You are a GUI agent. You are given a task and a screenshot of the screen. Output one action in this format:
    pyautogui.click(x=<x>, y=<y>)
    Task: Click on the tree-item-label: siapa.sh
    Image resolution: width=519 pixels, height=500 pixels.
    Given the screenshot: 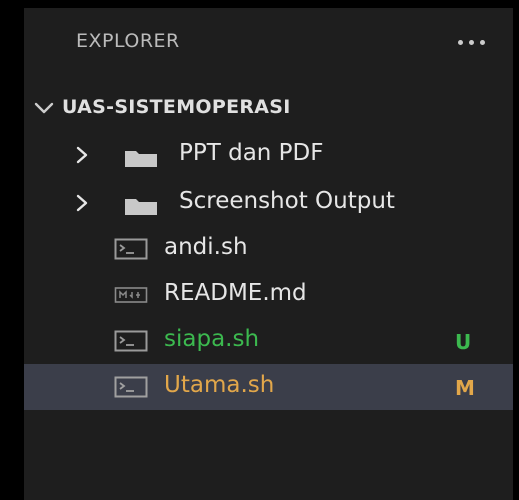 What is the action you would take?
    pyautogui.click(x=212, y=339)
    